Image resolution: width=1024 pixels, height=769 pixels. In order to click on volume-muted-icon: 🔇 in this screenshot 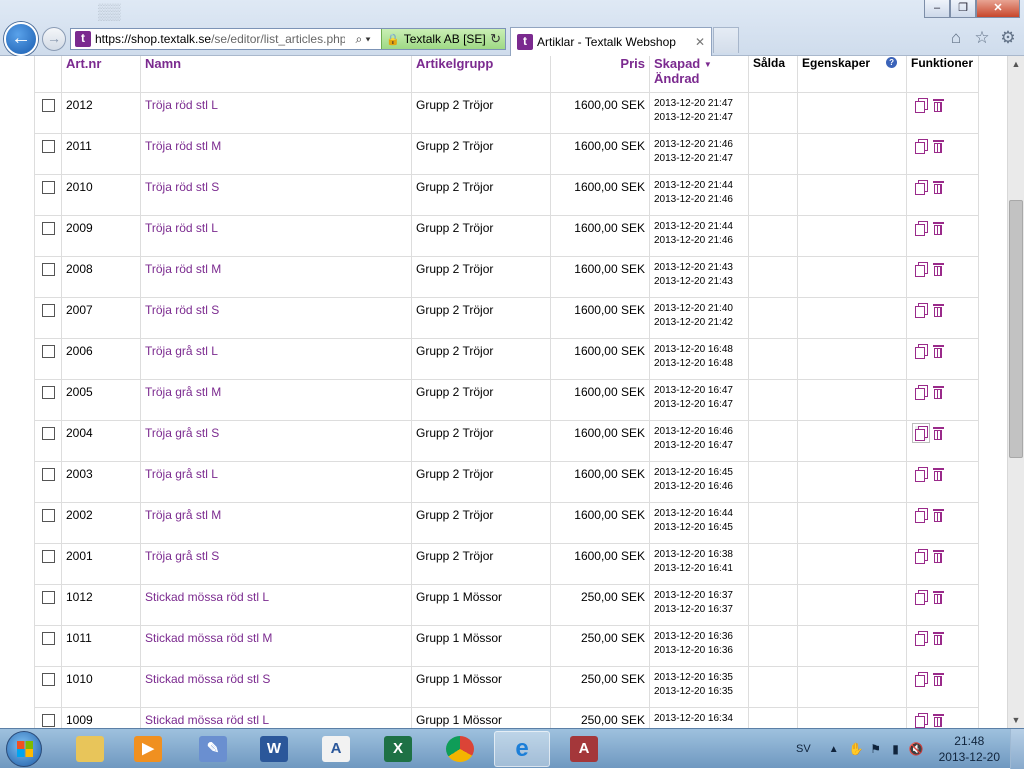, I will do `click(916, 749)`.